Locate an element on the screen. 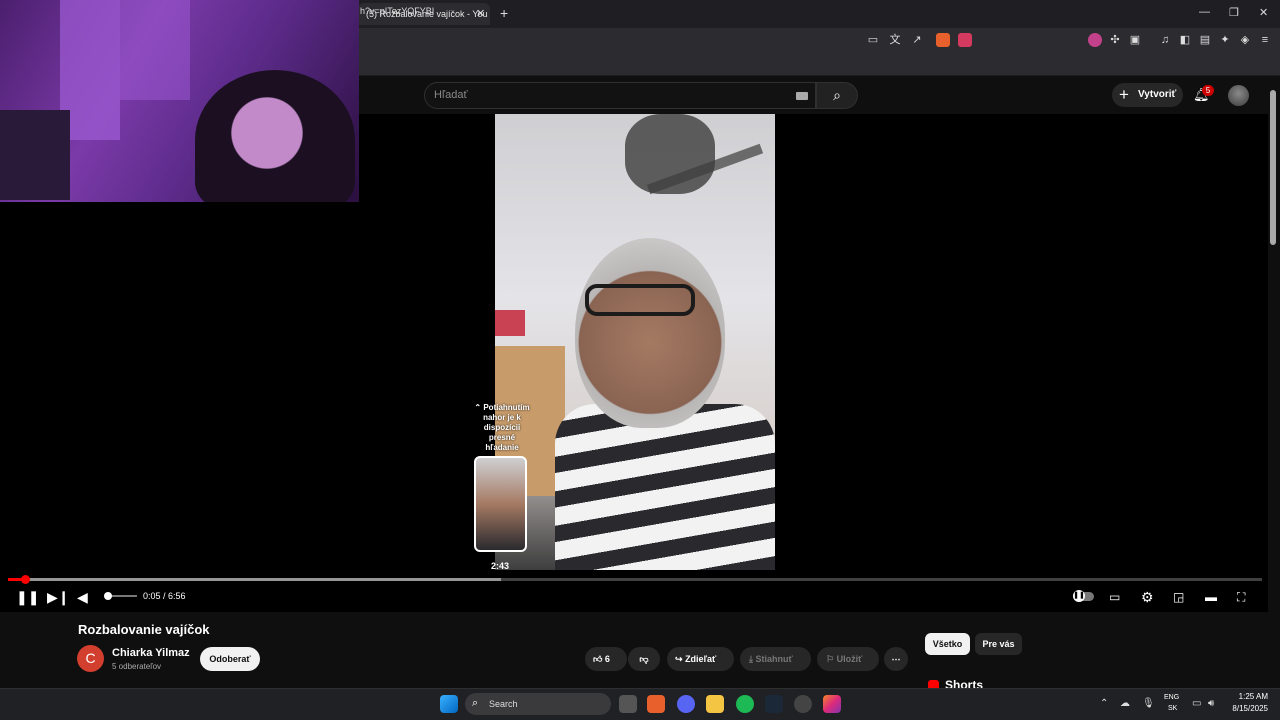 The width and height of the screenshot is (1280, 720). restore-button: ❐ is located at coordinates (1234, 12).